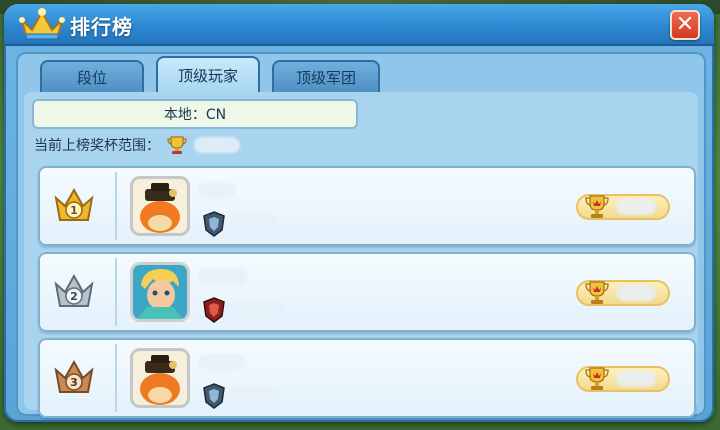  What do you see at coordinates (101, 27) in the screenshot?
I see `window-title: 排行榜` at bounding box center [101, 27].